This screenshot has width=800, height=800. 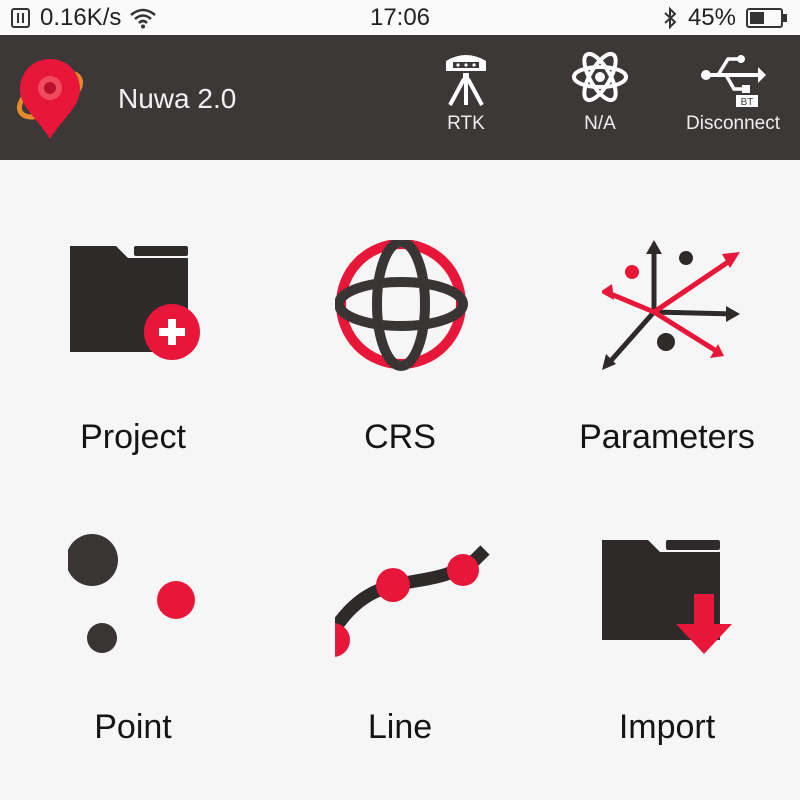 I want to click on status-bar: 0.16K/s 17:06 45%, so click(x=400, y=17).